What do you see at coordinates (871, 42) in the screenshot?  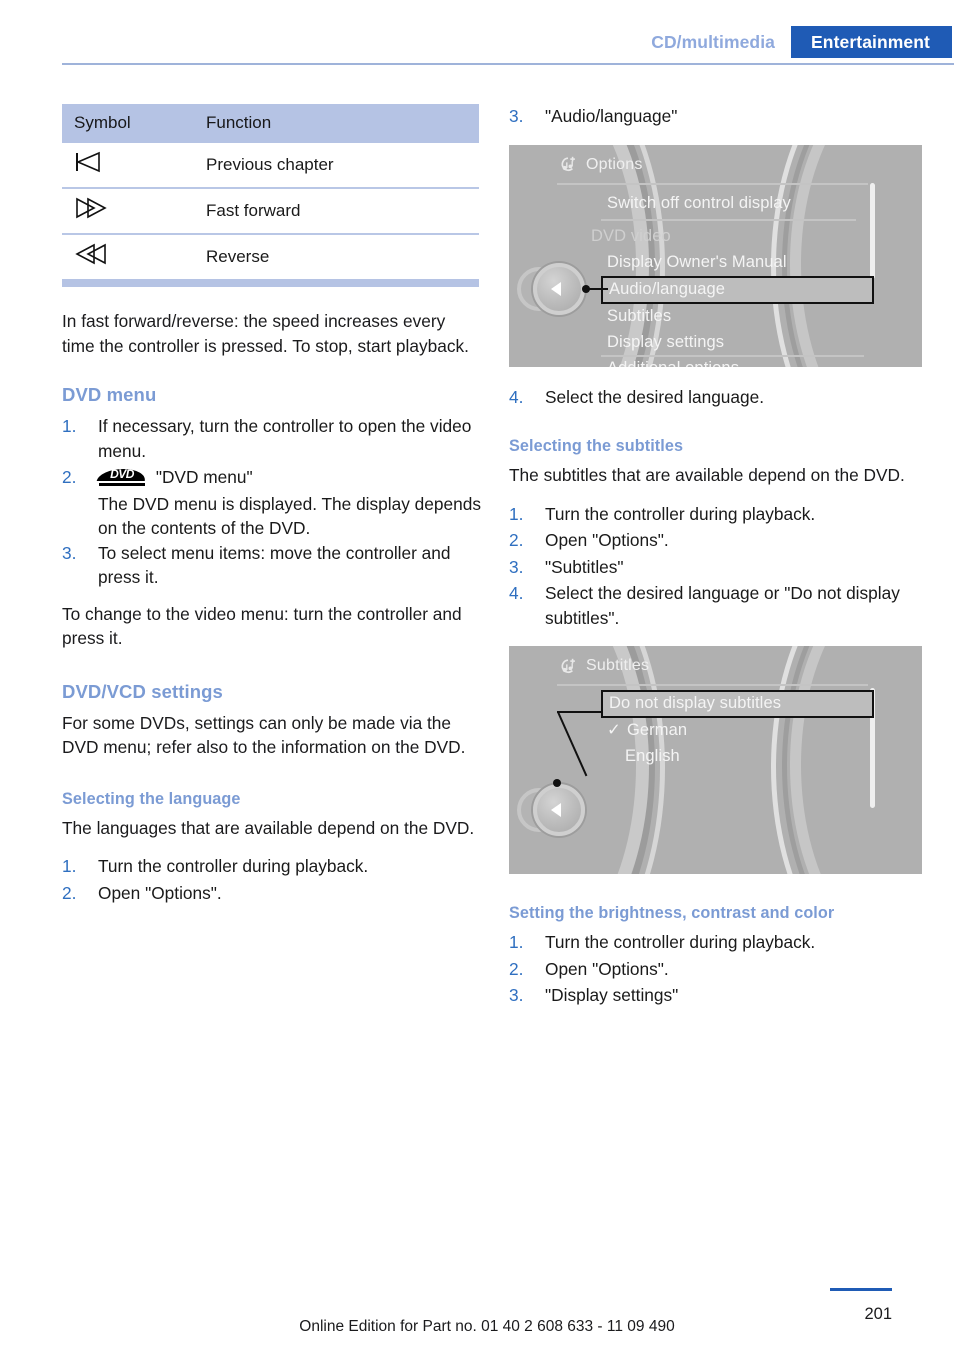 I see `header-section-label: Entertainment` at bounding box center [871, 42].